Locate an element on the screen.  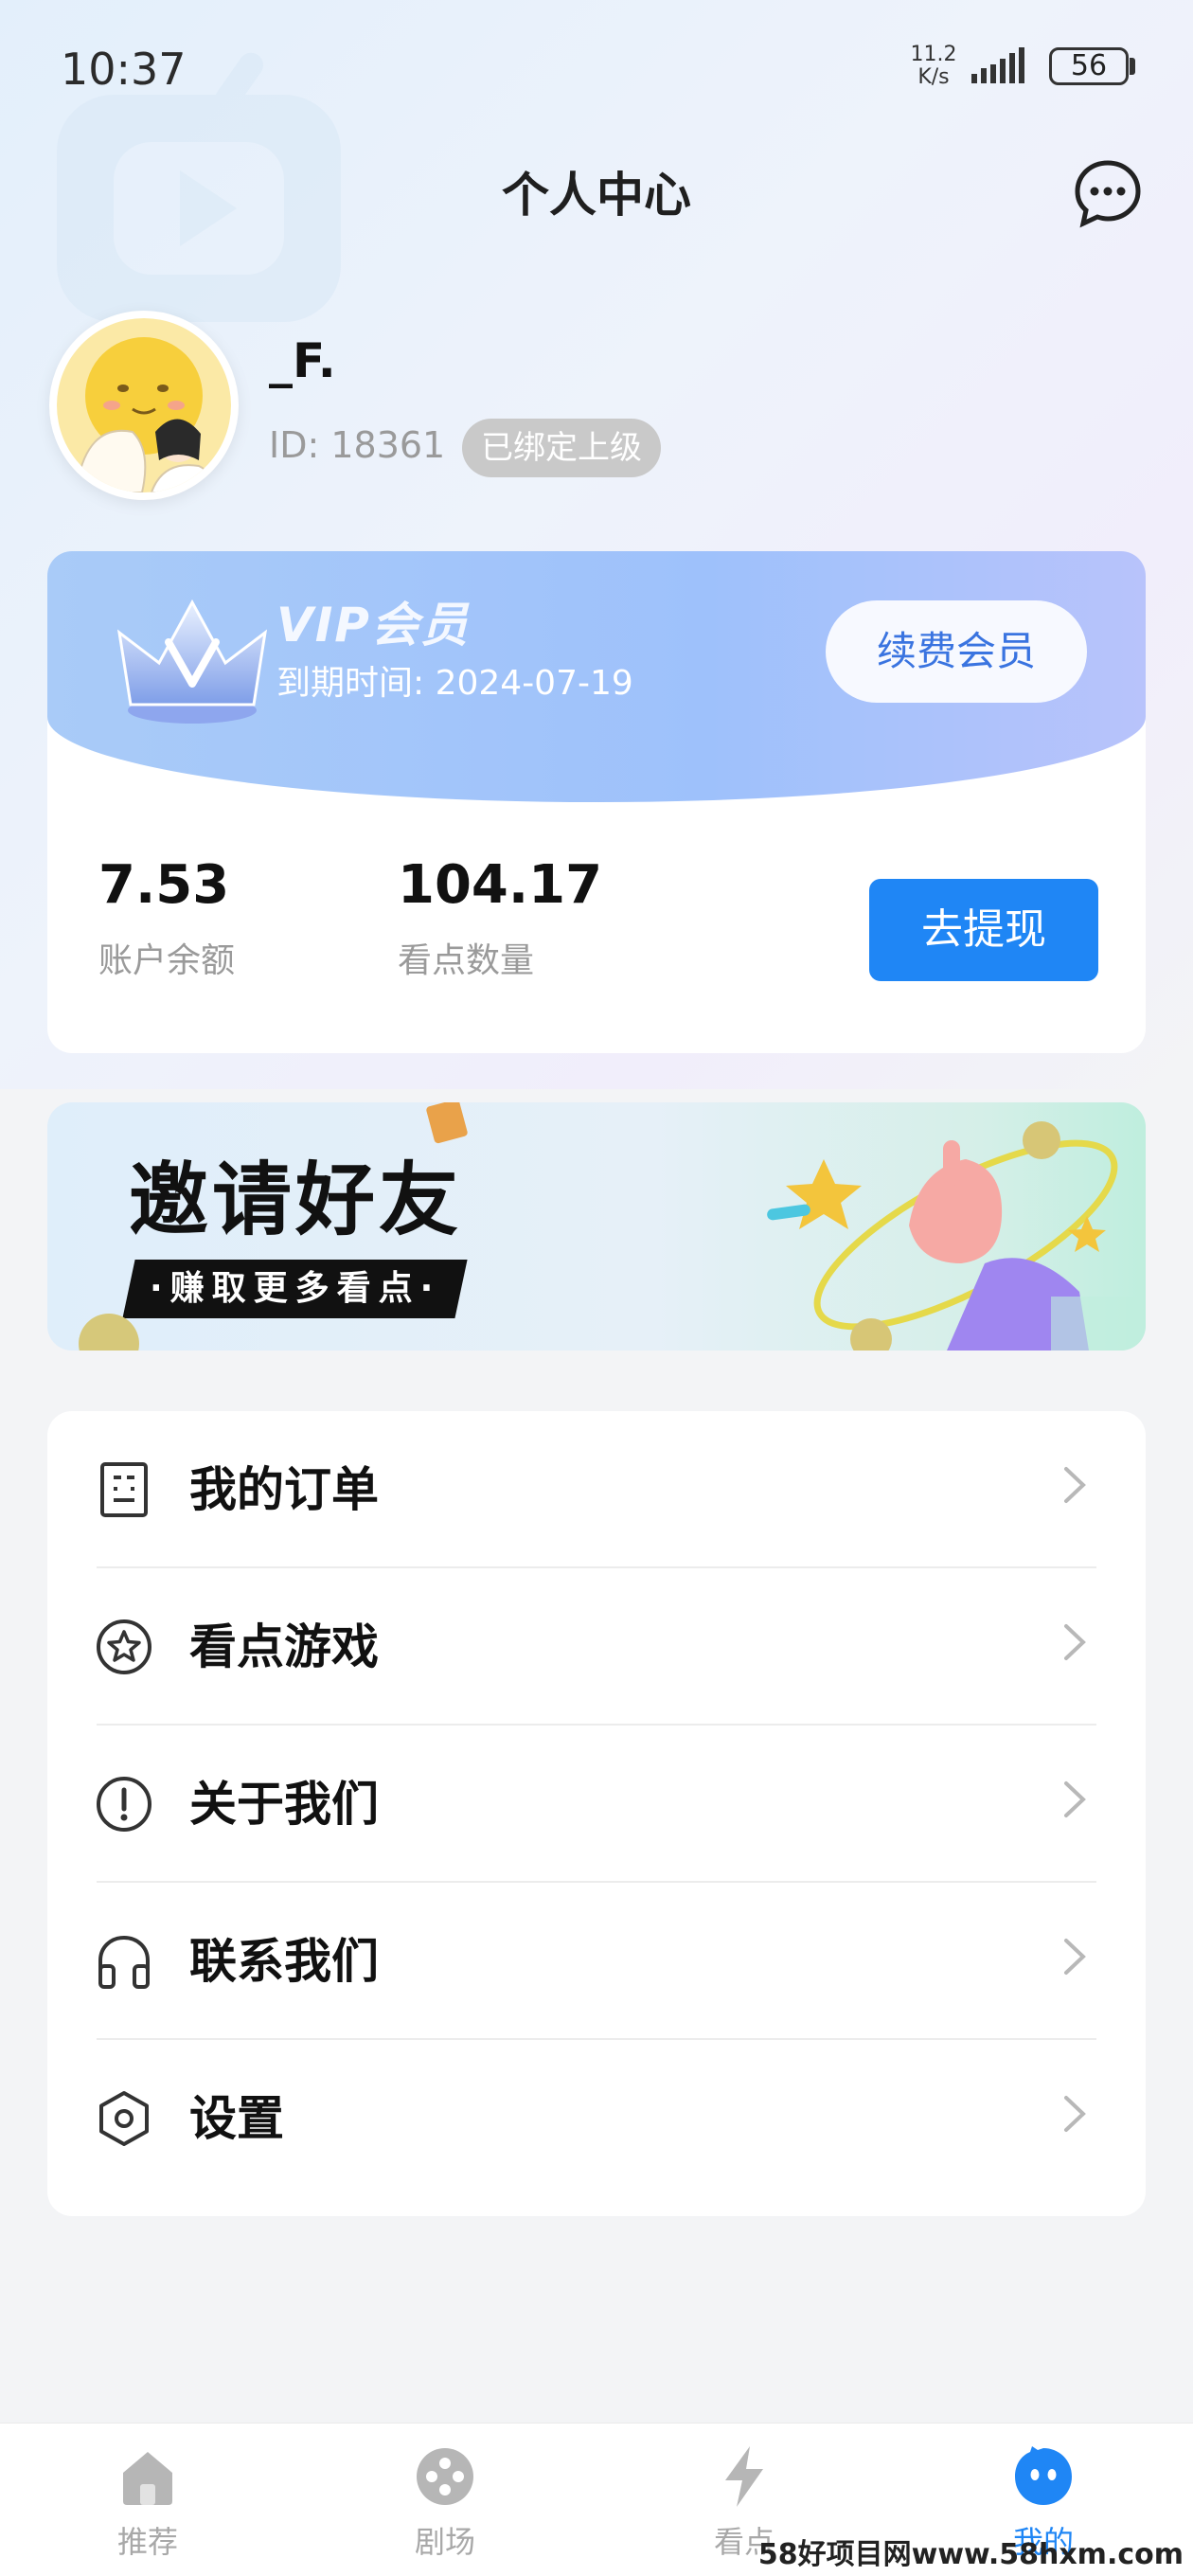
gift-box-decoration-icon is located at coordinates (447, 1123).